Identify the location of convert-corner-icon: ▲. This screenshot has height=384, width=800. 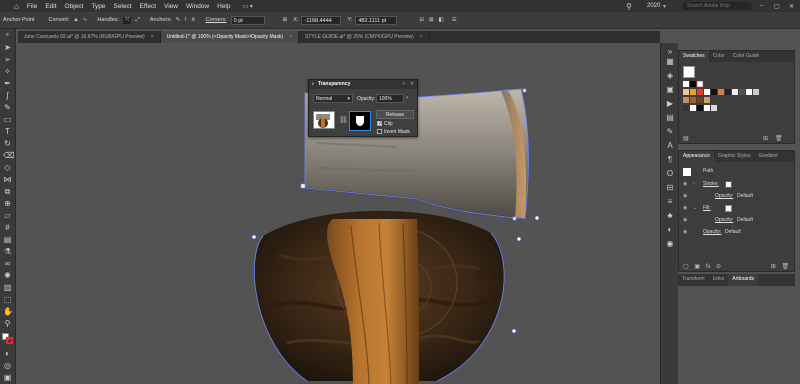
(75, 20).